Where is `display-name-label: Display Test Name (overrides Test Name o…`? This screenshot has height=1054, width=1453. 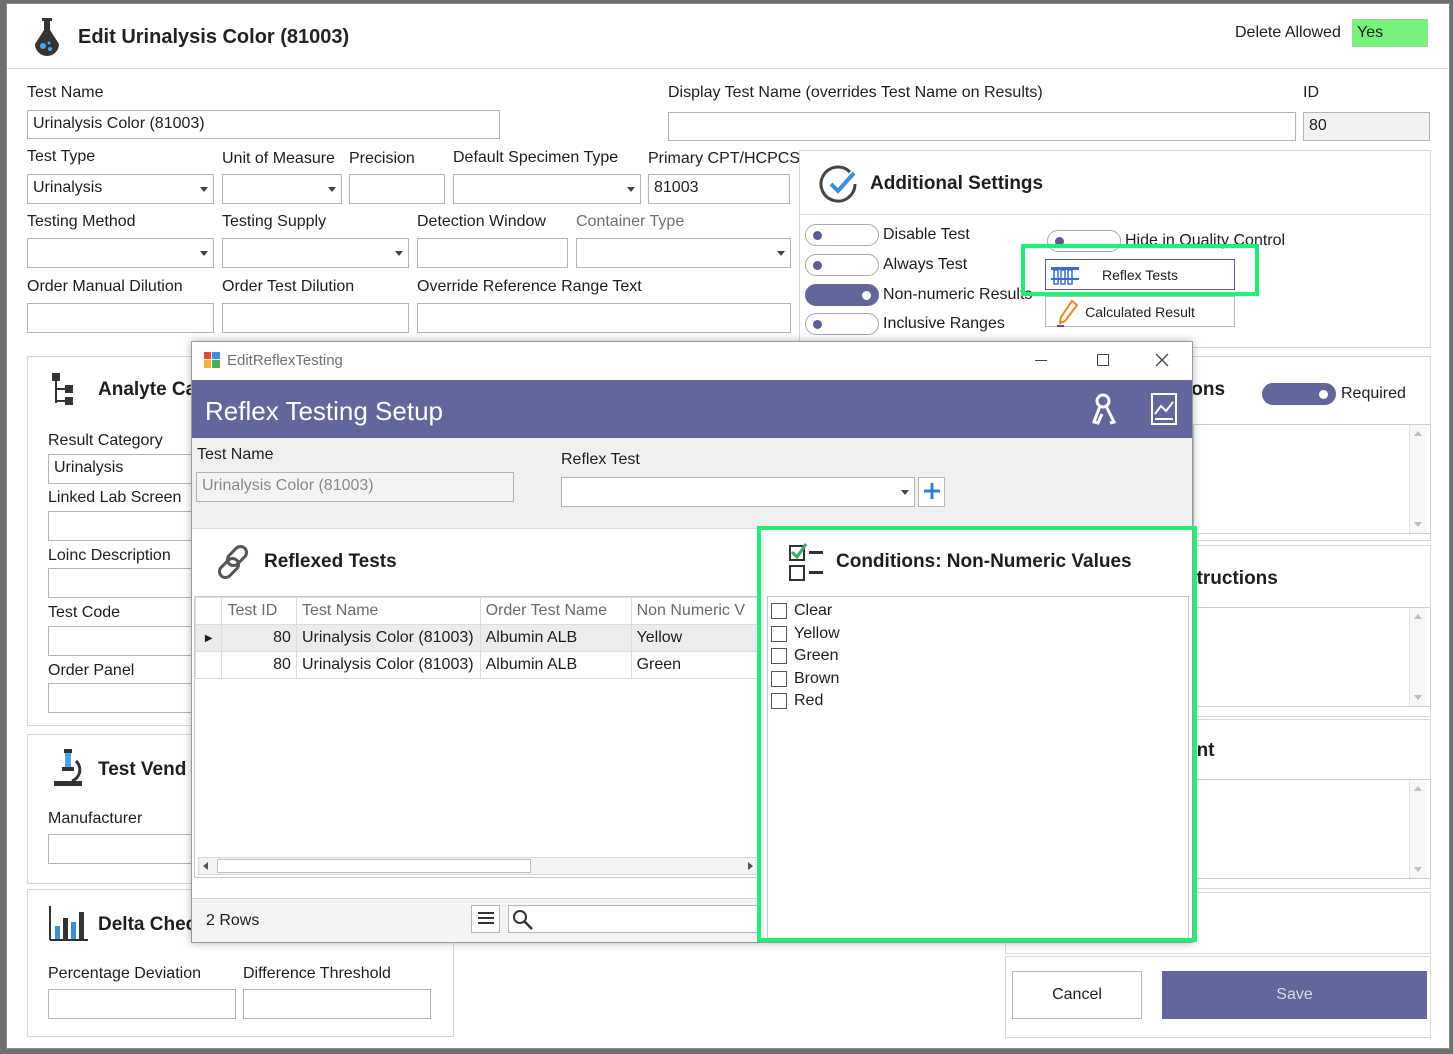 display-name-label: Display Test Name (overrides Test Name o… is located at coordinates (855, 92).